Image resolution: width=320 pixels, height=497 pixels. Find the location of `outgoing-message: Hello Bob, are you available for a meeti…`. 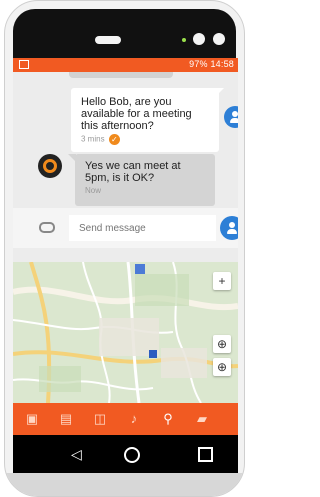

outgoing-message: Hello Bob, are you available for a meeti… is located at coordinates (145, 120).